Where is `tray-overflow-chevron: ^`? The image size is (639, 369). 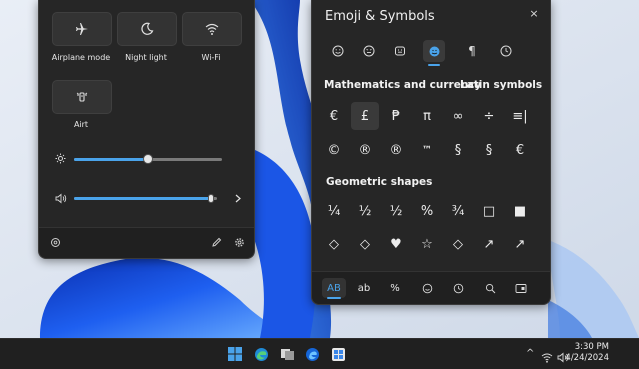
tray-overflow-chevron: ^ is located at coordinates (530, 353).